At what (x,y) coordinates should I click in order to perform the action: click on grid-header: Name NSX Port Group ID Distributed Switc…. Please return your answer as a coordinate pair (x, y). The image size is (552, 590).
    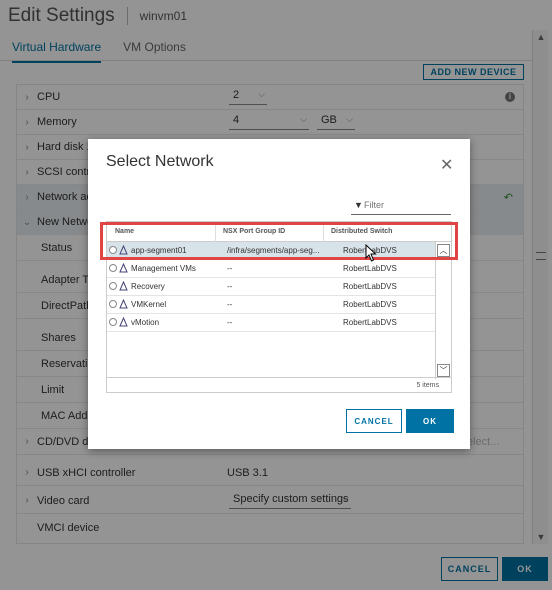
    Looking at the image, I should click on (279, 232).